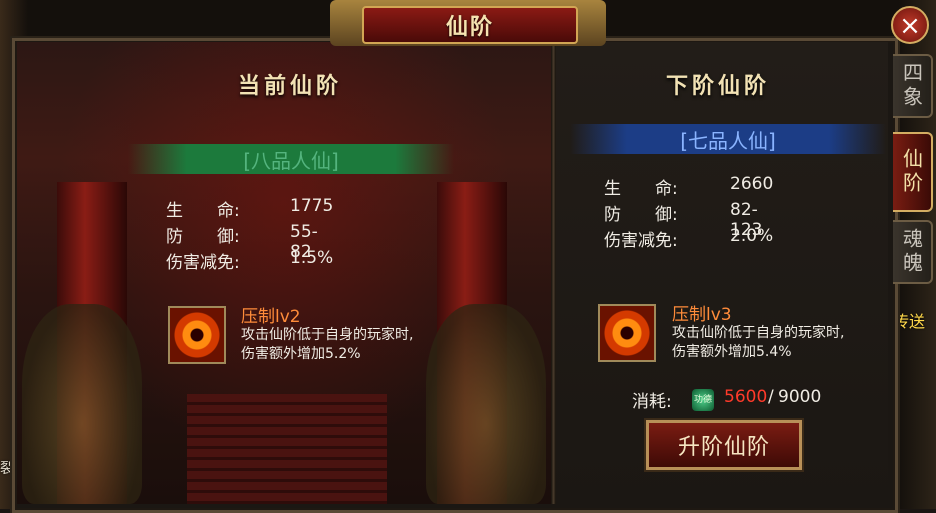  I want to click on close-button: ×, so click(910, 25).